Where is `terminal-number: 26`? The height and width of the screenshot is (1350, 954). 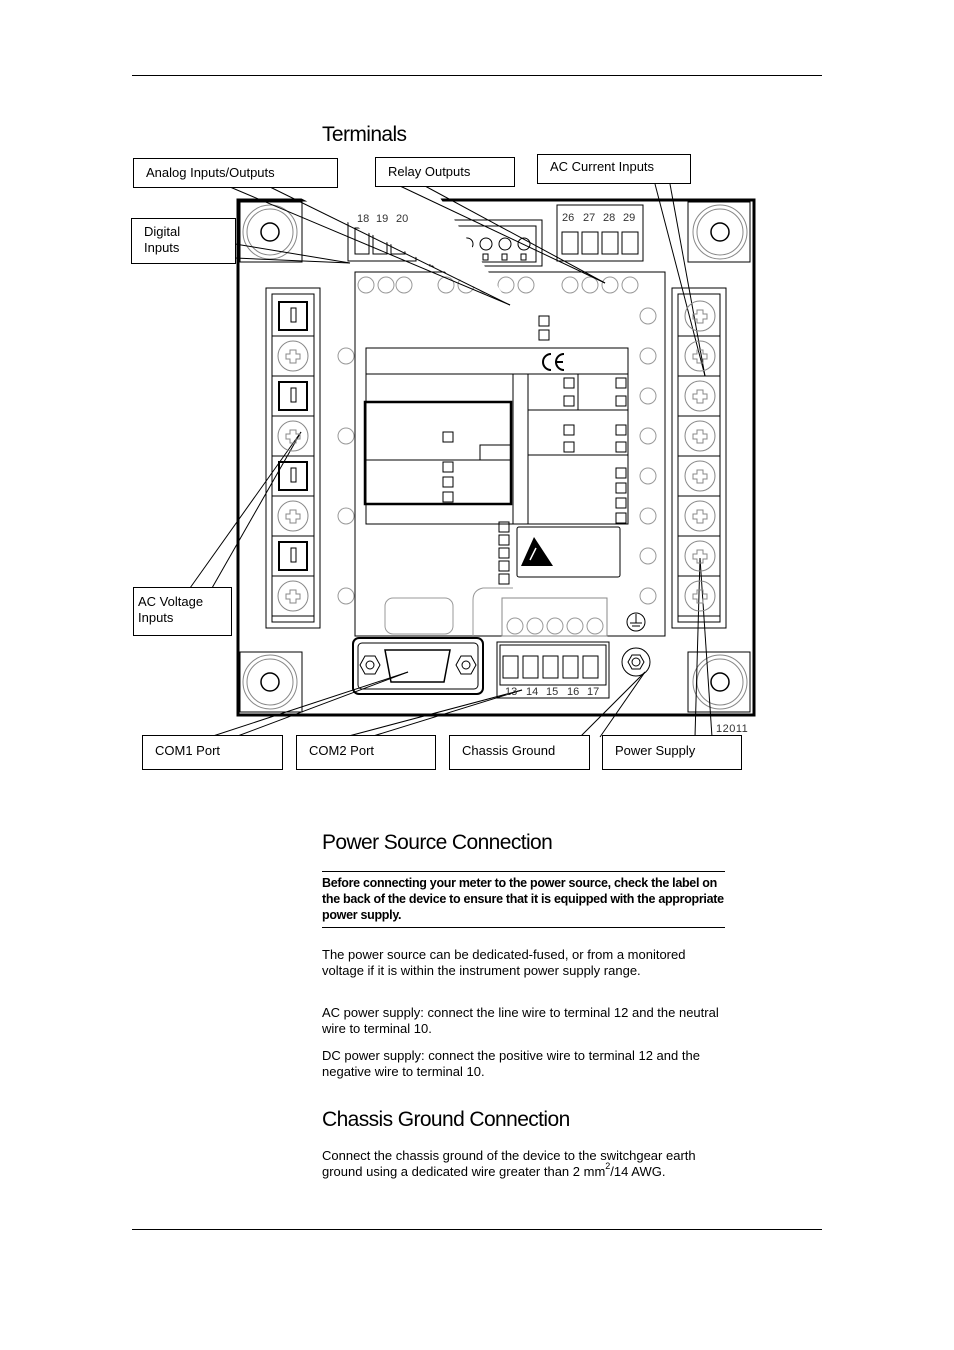 terminal-number: 26 is located at coordinates (568, 218).